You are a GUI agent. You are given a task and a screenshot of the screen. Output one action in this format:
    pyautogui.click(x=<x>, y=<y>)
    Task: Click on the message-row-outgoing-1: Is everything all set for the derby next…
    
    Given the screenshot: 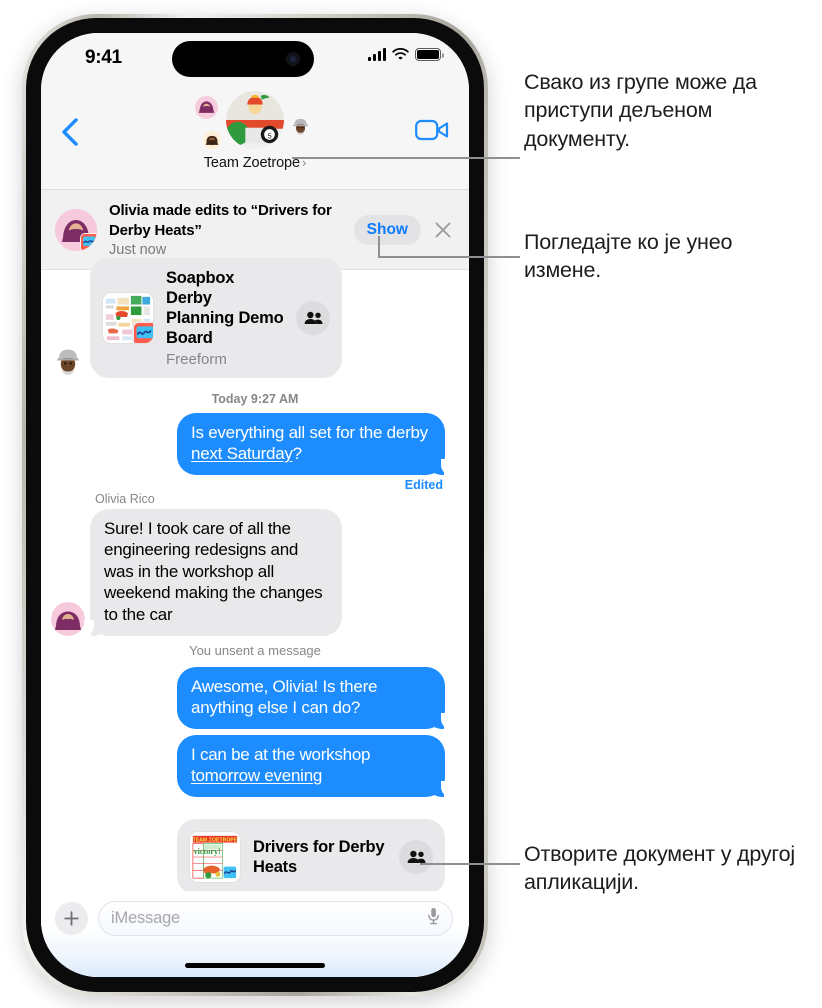 What is the action you would take?
    pyautogui.click(x=255, y=443)
    